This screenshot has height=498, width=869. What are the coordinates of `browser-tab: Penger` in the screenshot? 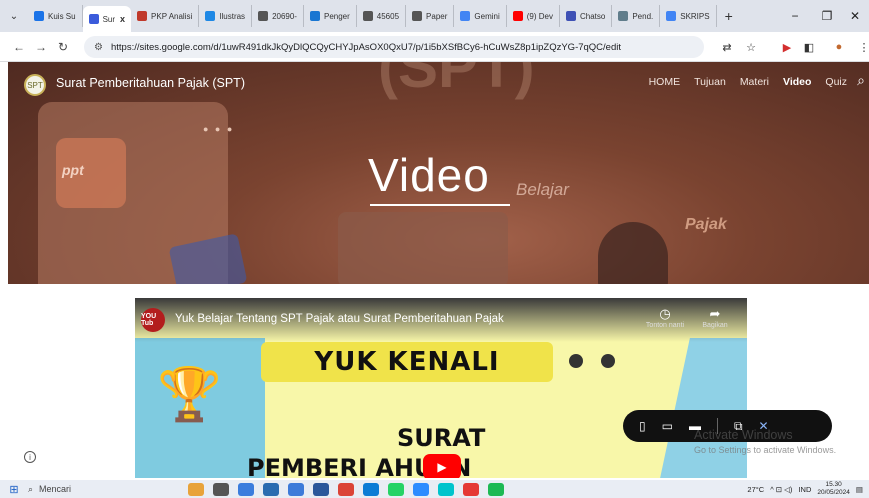 It's located at (330, 16).